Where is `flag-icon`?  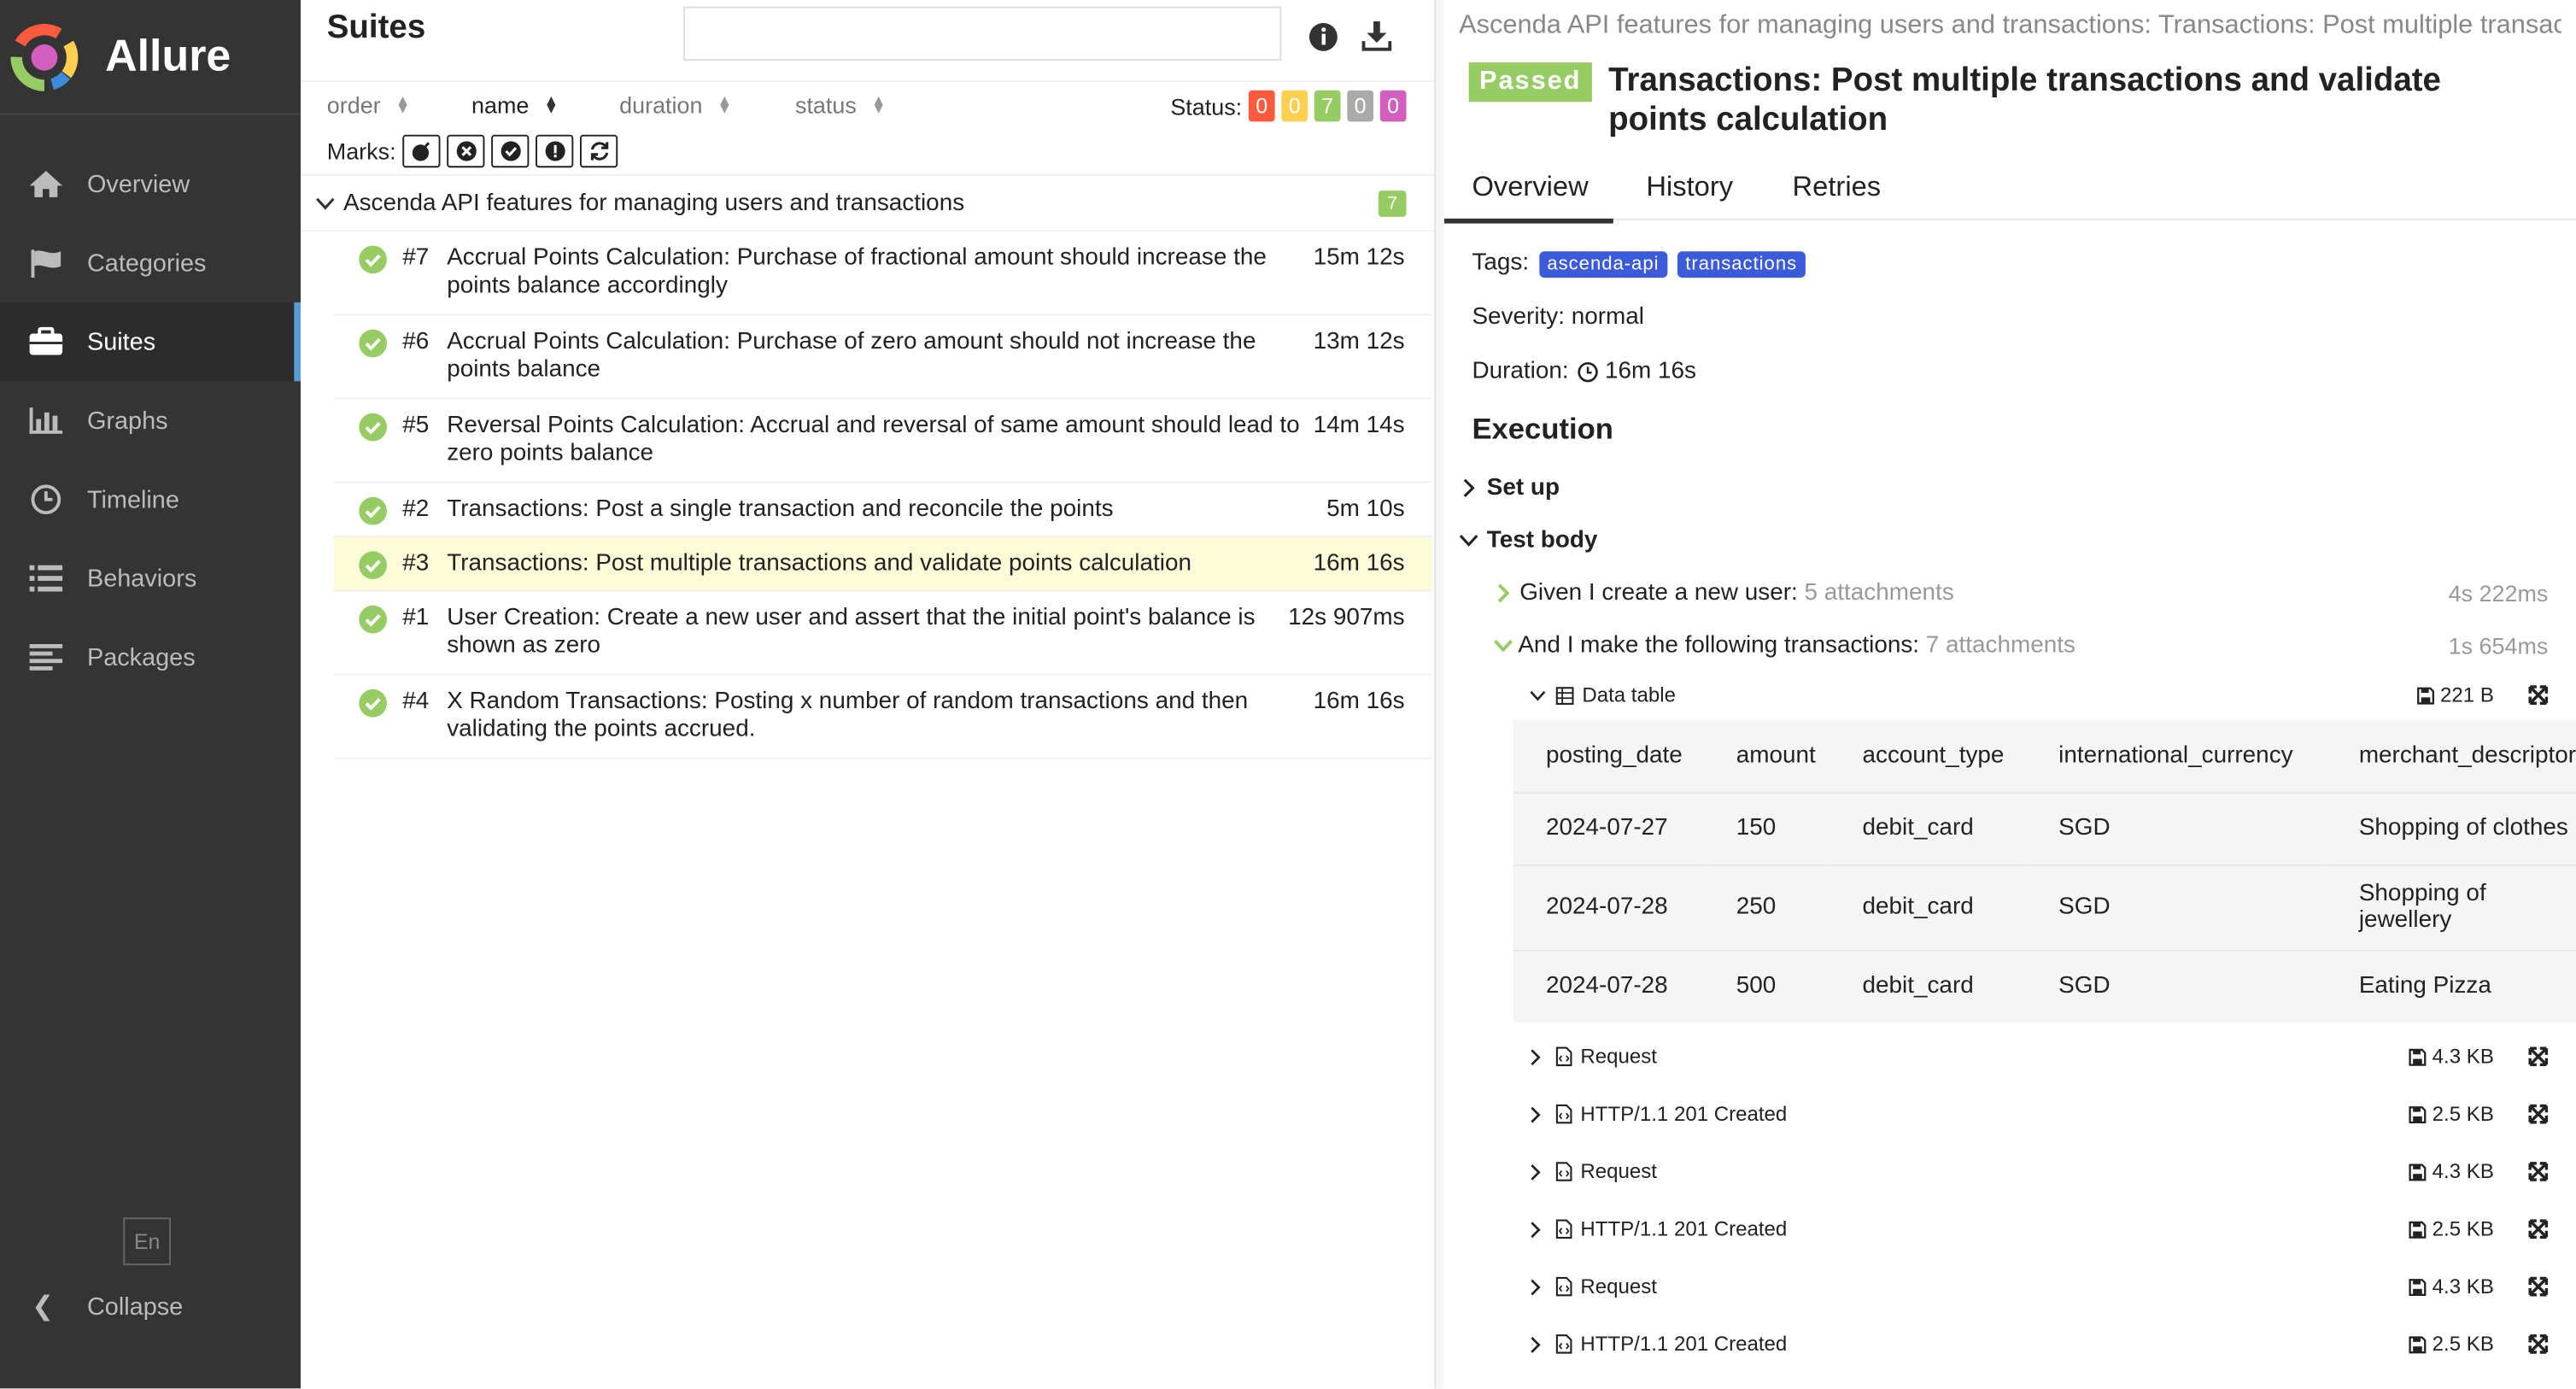
flag-icon is located at coordinates (46, 263).